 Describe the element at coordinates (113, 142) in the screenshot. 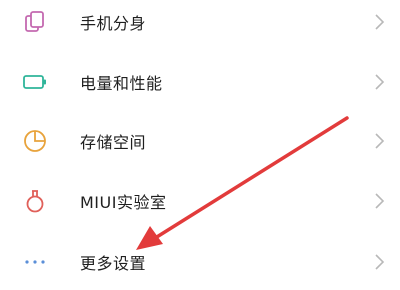

I see `settings-item-label: 存储空间` at that location.